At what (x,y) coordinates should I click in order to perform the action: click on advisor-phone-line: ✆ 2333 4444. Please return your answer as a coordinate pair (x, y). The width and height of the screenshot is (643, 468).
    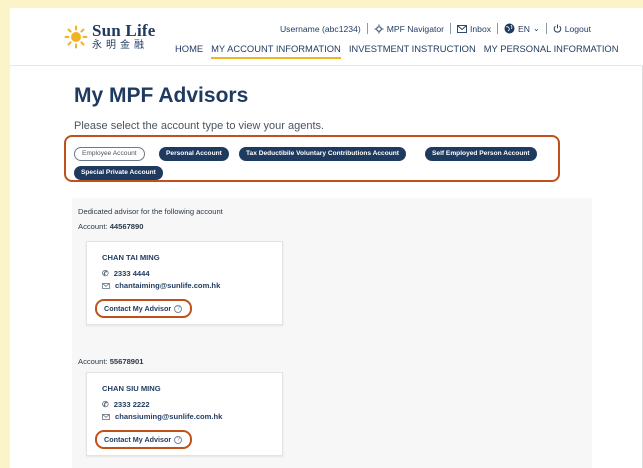
    Looking at the image, I should click on (126, 273).